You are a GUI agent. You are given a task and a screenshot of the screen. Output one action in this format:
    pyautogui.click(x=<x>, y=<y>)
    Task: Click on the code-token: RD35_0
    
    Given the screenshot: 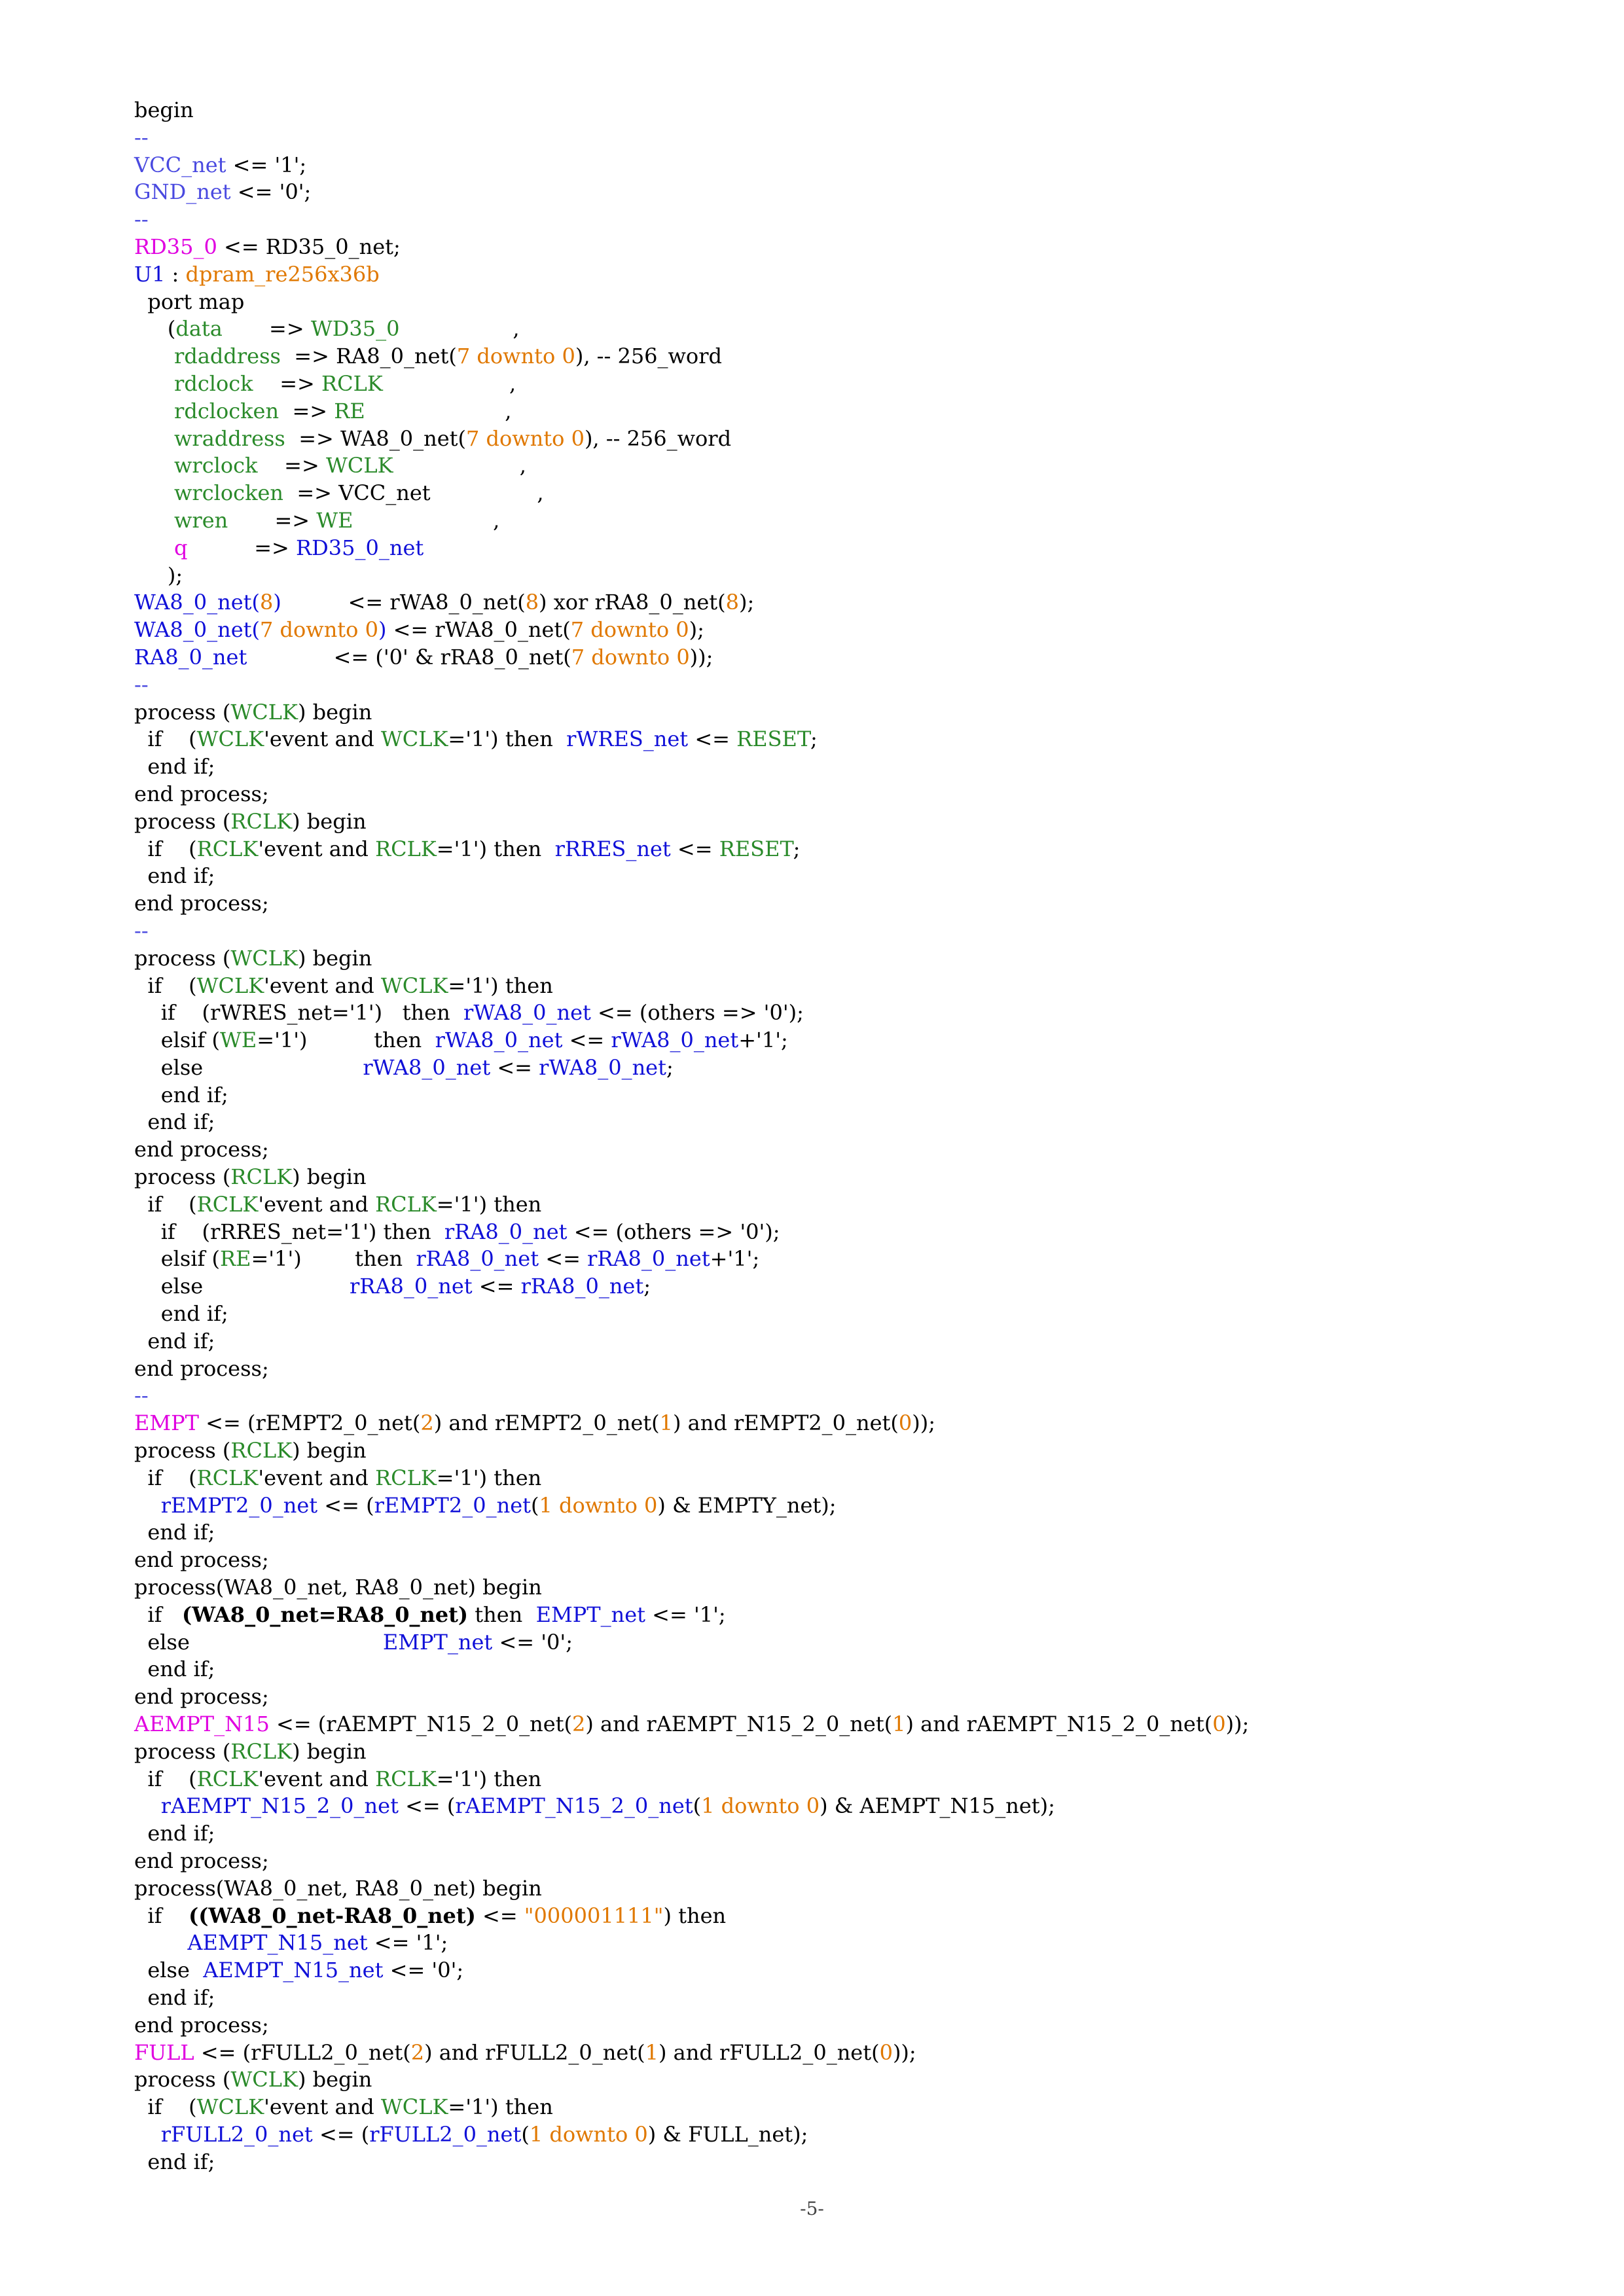 What is the action you would take?
    pyautogui.click(x=175, y=246)
    